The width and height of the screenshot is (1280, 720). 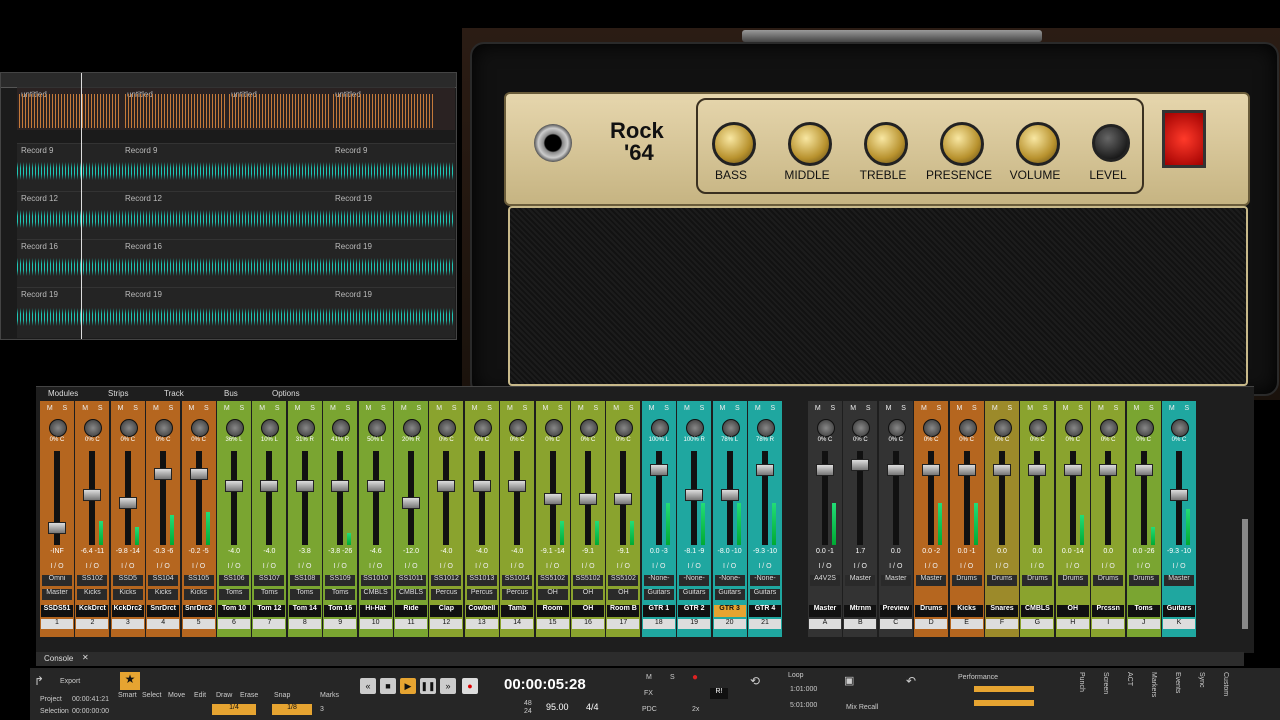 What do you see at coordinates (163, 611) in the screenshot?
I see `track-name: SnrDrct` at bounding box center [163, 611].